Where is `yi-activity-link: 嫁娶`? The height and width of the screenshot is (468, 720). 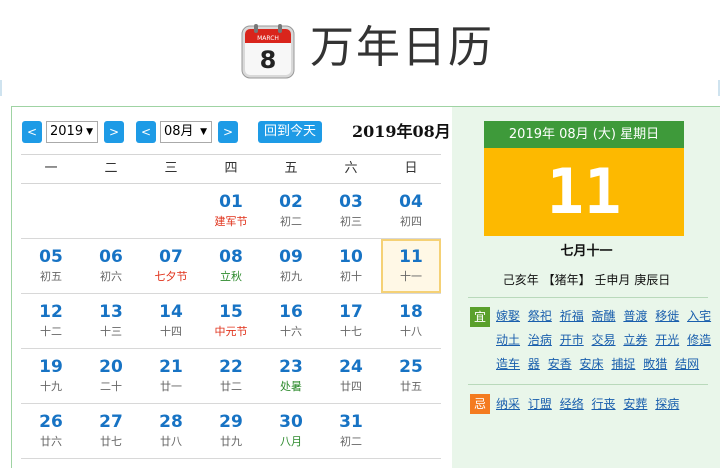 yi-activity-link: 嫁娶 is located at coordinates (508, 316).